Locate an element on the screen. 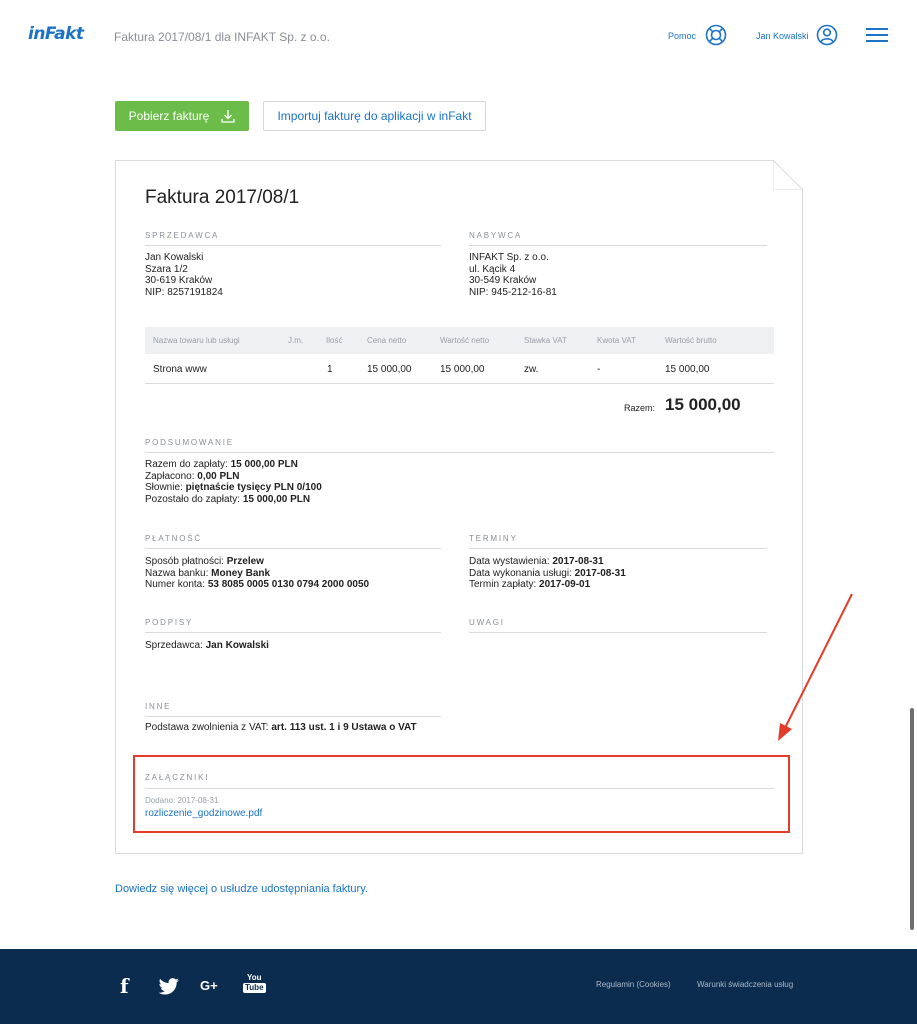 This screenshot has width=917, height=1024. facebook-icon: f is located at coordinates (124, 986).